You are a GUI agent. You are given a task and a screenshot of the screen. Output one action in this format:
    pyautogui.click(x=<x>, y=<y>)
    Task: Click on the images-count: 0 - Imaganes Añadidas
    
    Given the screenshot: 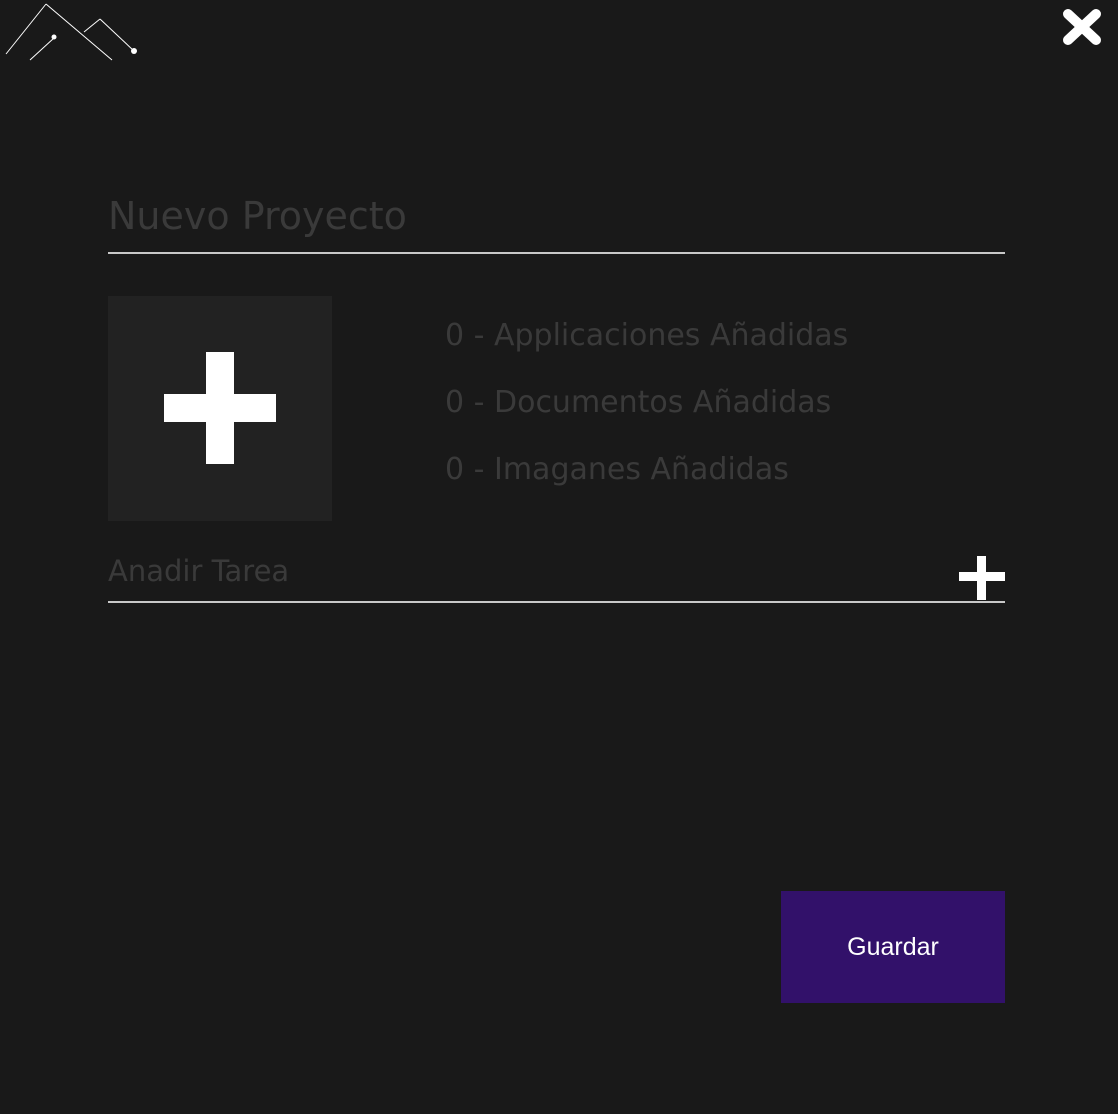 What is the action you would take?
    pyautogui.click(x=617, y=469)
    